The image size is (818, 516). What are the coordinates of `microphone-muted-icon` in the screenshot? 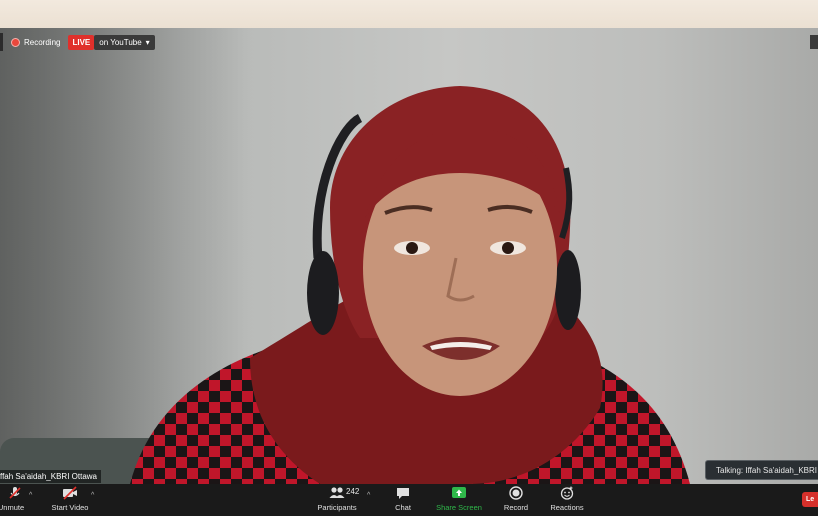 It's located at (15, 493).